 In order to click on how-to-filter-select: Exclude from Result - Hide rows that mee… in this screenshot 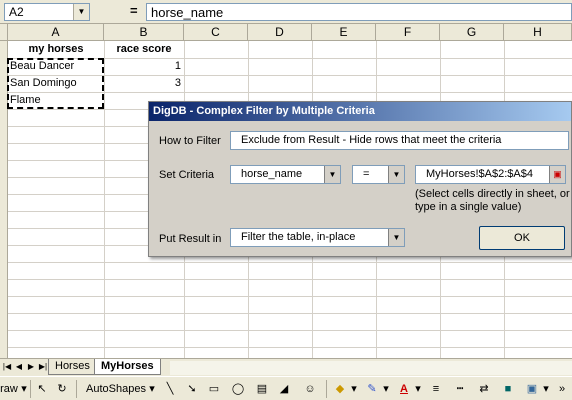, I will do `click(399, 140)`.